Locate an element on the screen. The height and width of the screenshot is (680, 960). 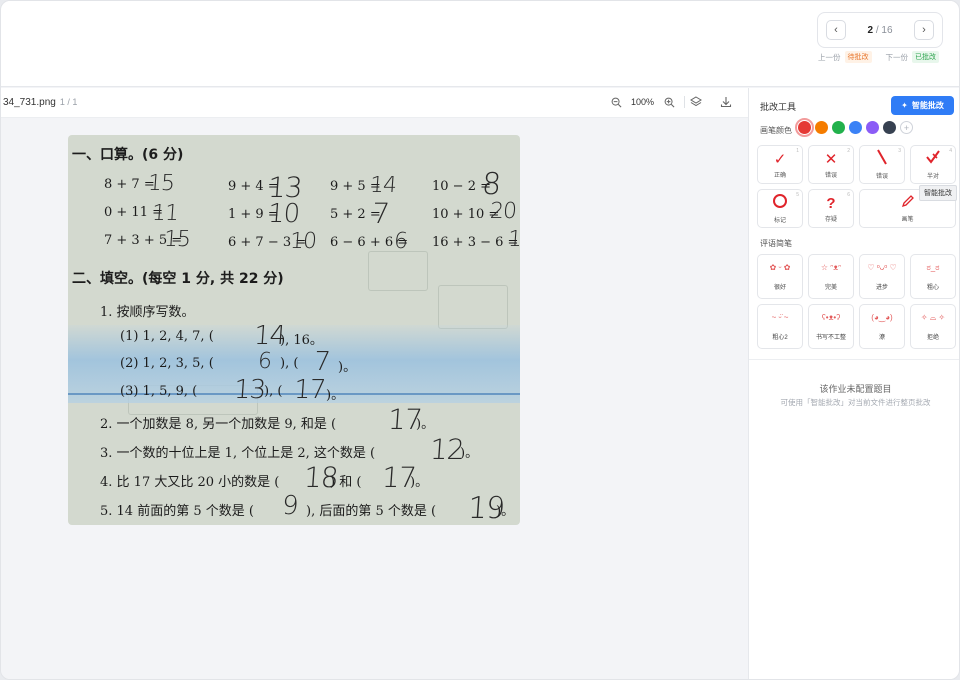
color-swatches: + is located at coordinates (854, 127).